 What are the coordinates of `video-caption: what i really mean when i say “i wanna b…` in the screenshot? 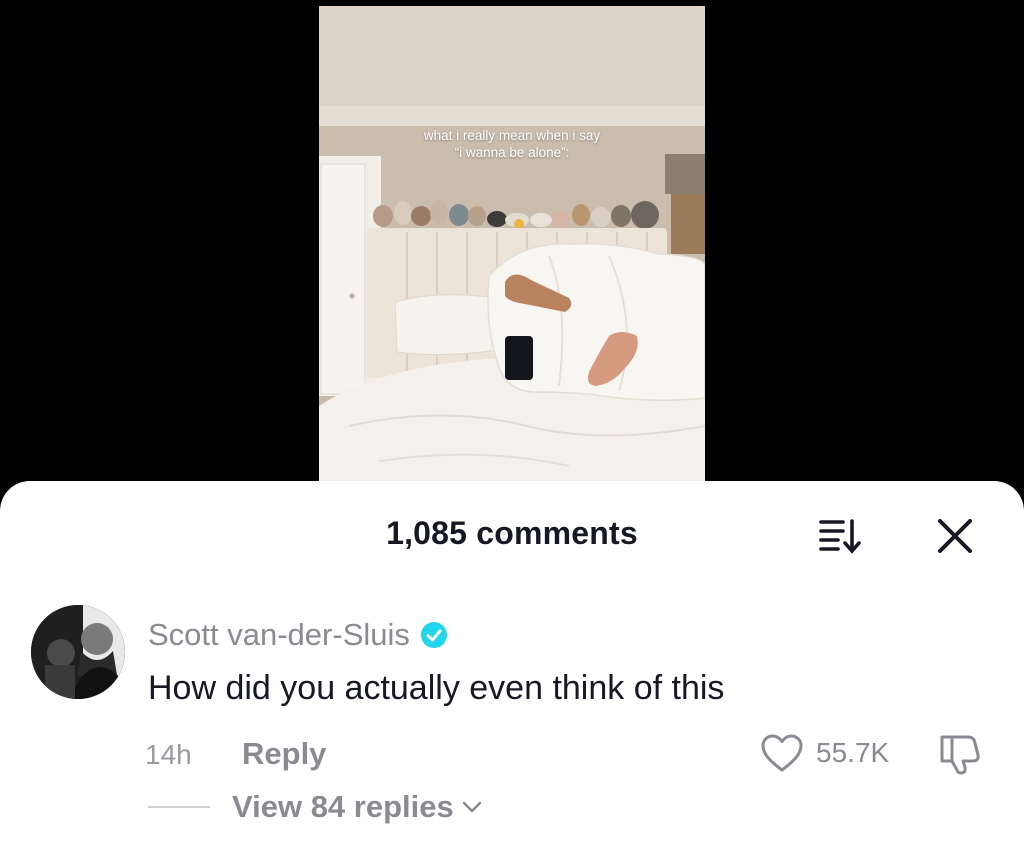 It's located at (512, 144).